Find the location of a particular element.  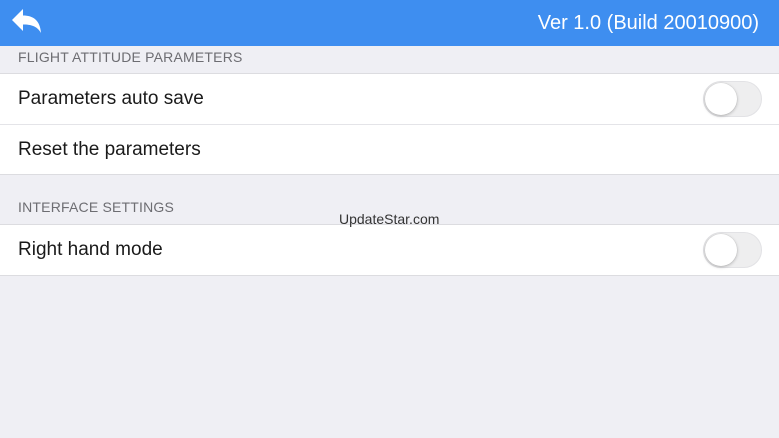

section-header-interface-settings: INTERFACE SETTINGS is located at coordinates (96, 207).